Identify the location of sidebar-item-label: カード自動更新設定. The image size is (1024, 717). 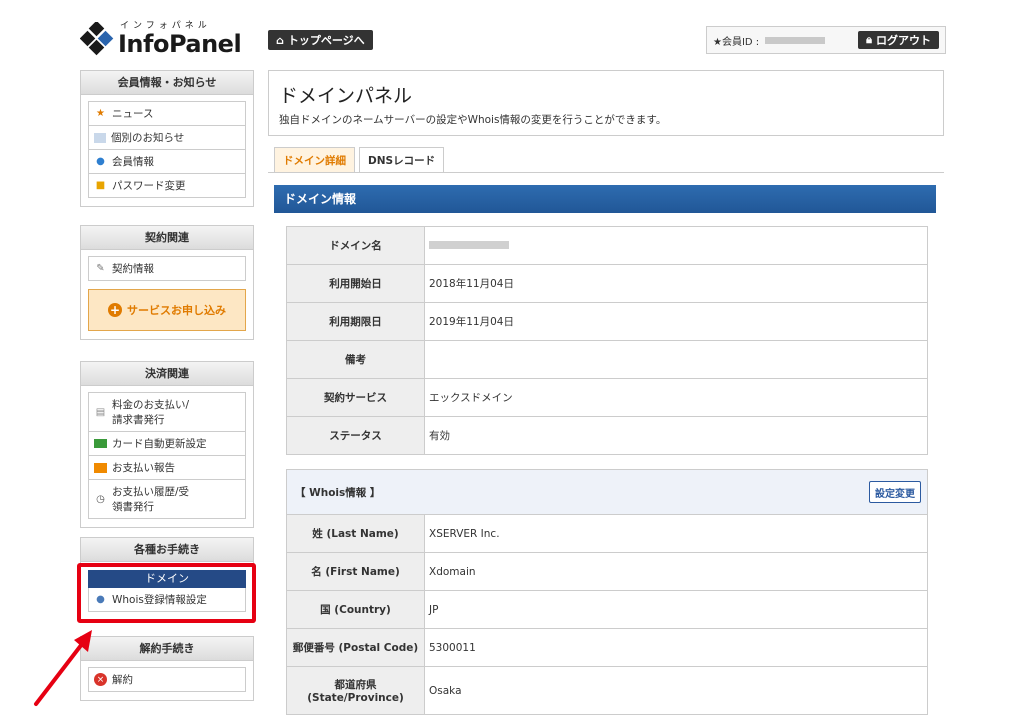
(159, 444).